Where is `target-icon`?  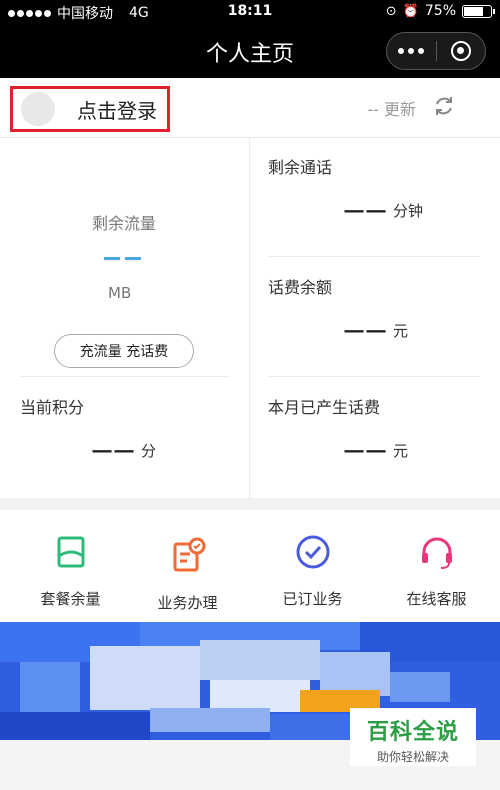 target-icon is located at coordinates (460, 51).